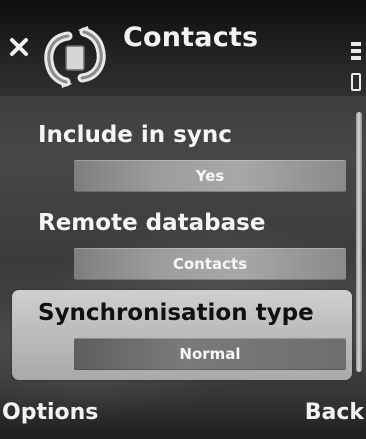 This screenshot has width=366, height=439. I want to click on scroll-thumb, so click(359, 242).